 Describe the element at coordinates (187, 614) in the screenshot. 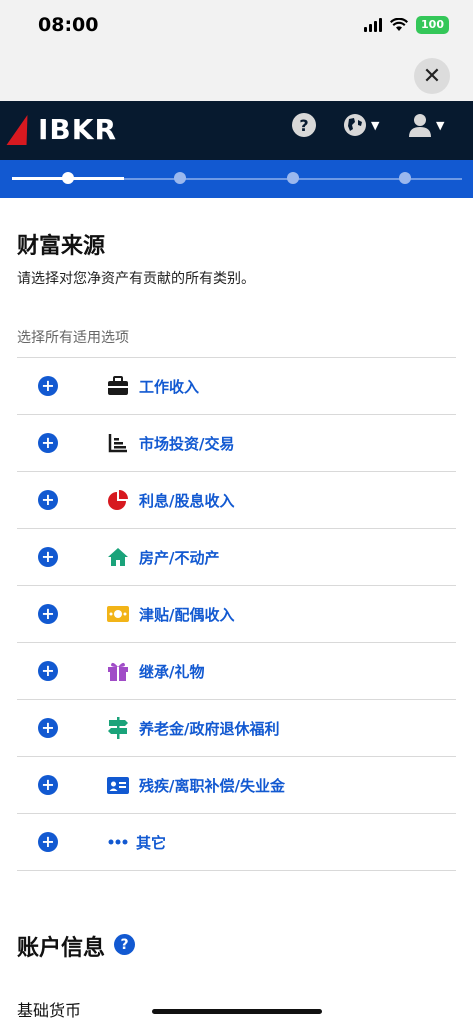

I see `source-label: 津贴/配偶收入` at that location.